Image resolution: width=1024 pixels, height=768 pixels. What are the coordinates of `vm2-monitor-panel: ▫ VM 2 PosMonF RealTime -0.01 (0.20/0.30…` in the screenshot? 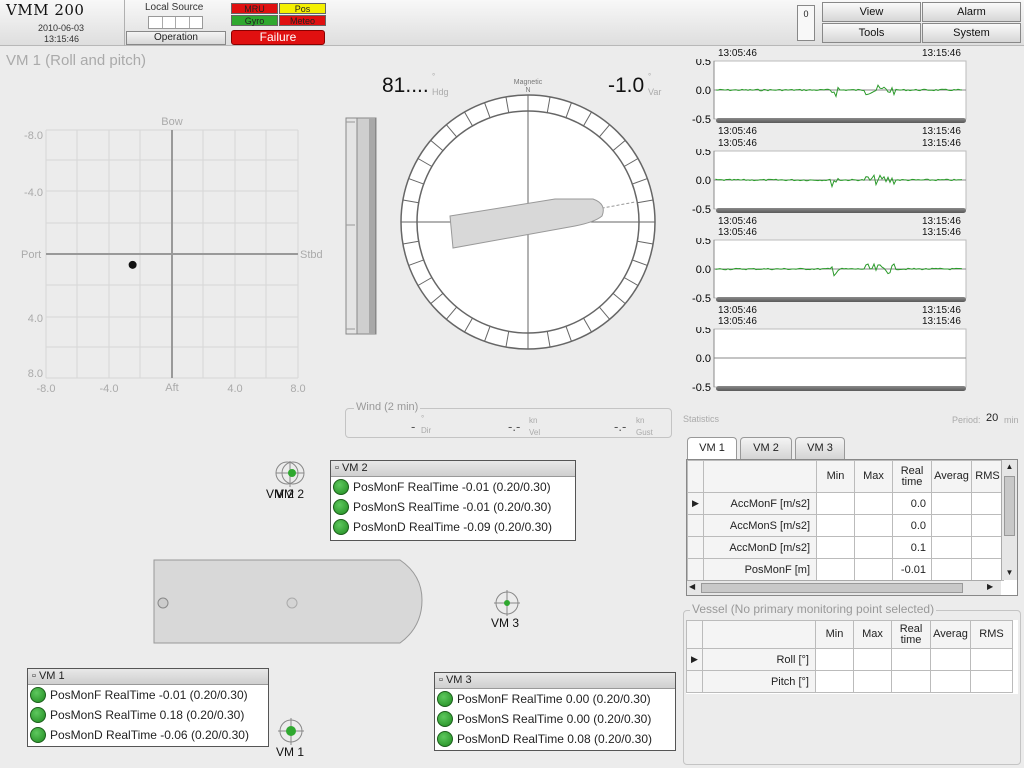 It's located at (453, 500).